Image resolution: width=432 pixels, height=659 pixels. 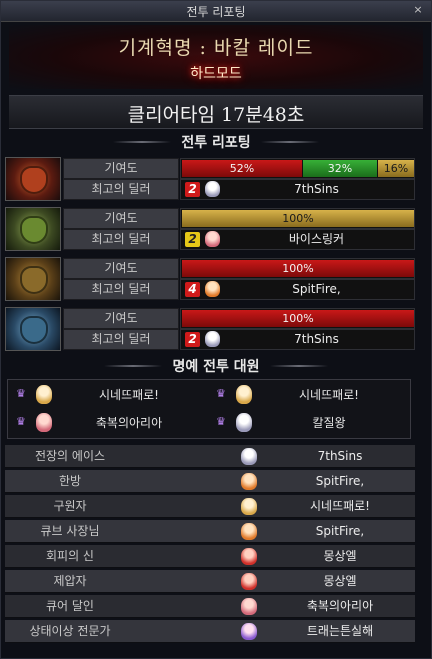 What do you see at coordinates (210, 531) in the screenshot?
I see `award-row: 큐브 사장님 SpitFire,` at bounding box center [210, 531].